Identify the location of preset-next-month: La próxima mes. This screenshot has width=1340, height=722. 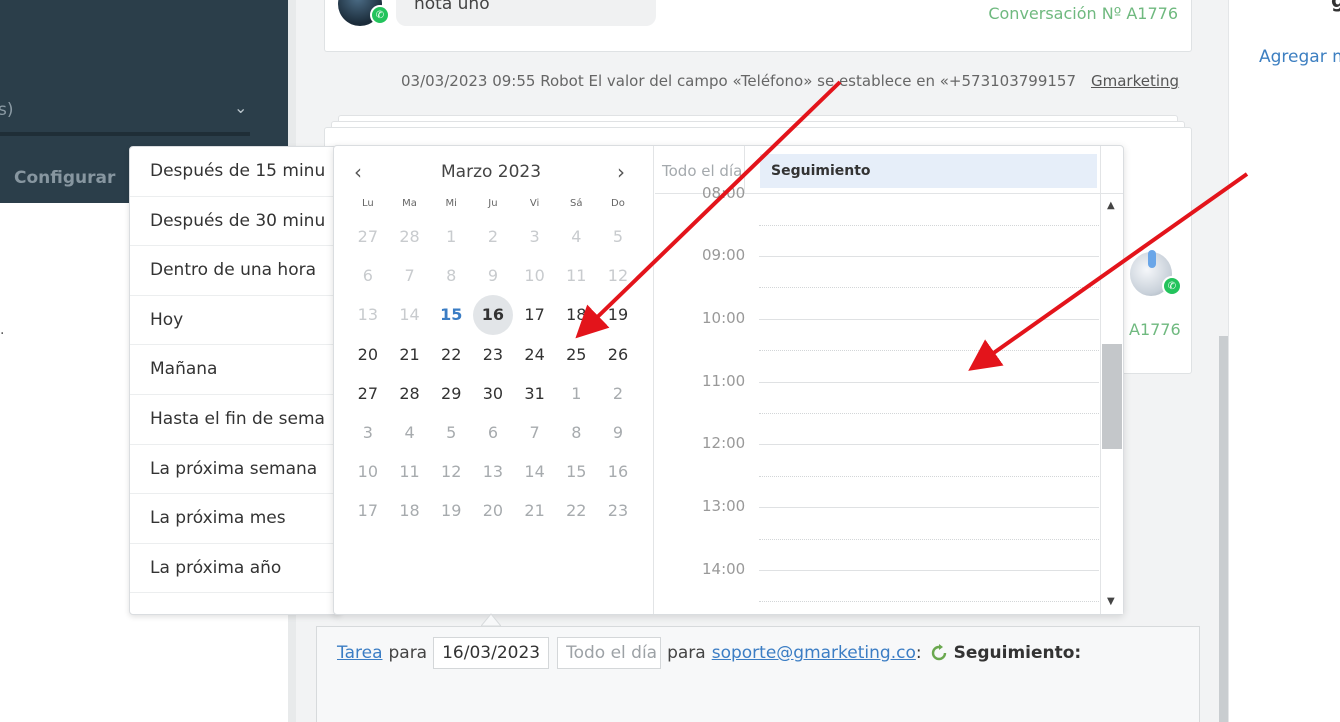
(235, 519).